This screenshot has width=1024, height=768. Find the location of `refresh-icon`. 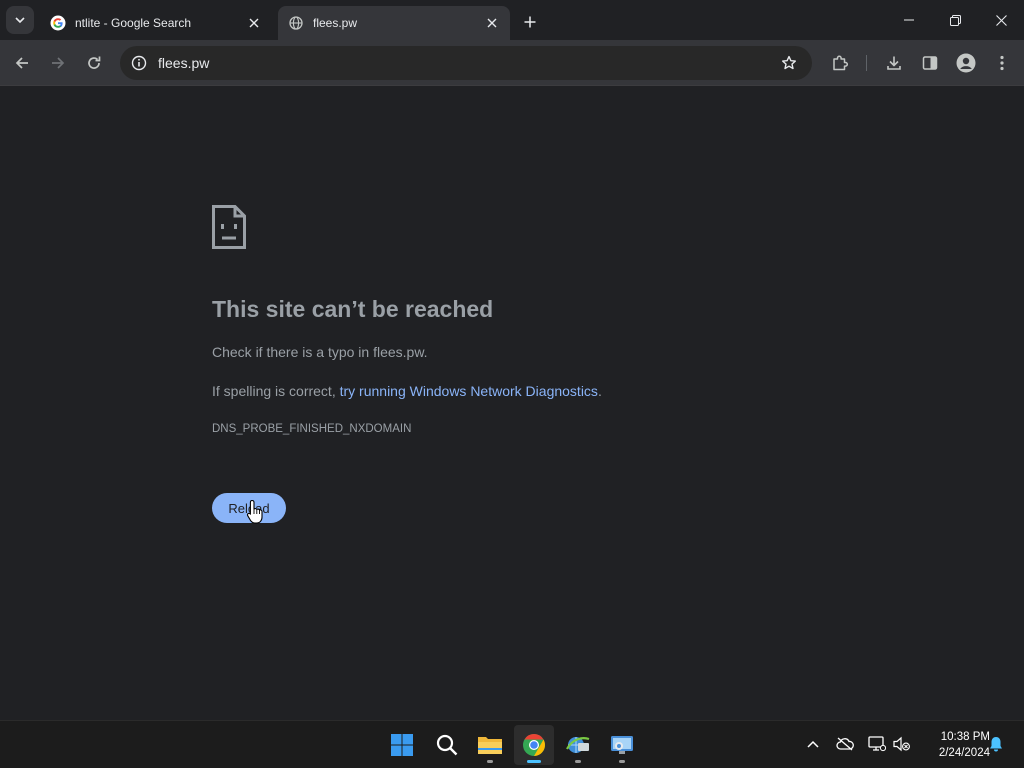

refresh-icon is located at coordinates (94, 62).